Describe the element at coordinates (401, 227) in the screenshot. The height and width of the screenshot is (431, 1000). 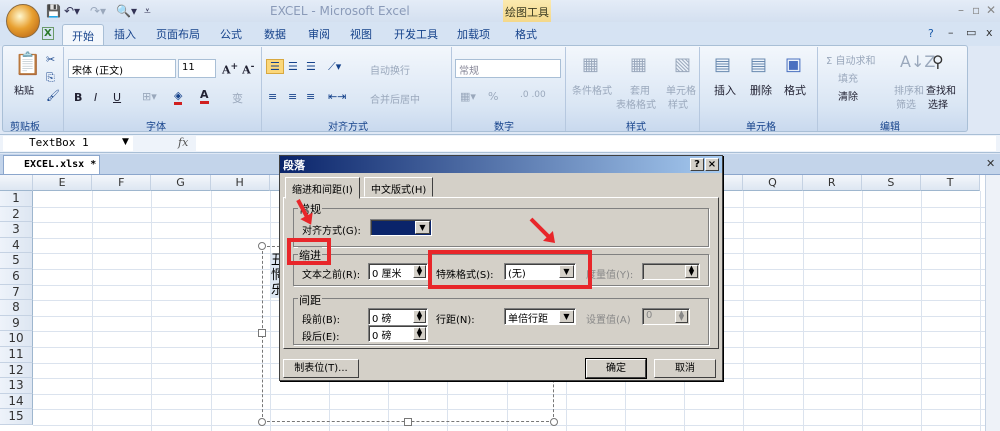
I see `alignment-select: ▼` at that location.